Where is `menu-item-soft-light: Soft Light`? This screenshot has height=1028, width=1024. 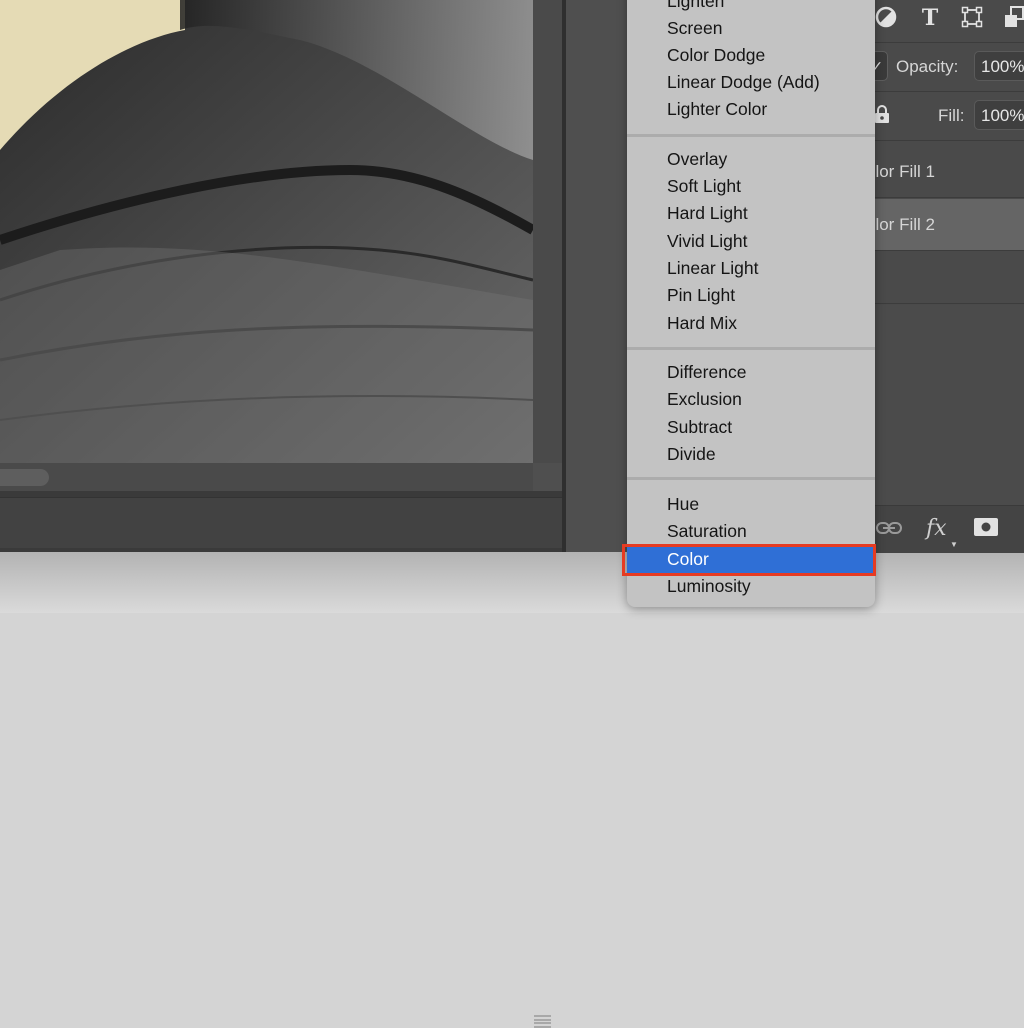 menu-item-soft-light: Soft Light is located at coordinates (751, 186).